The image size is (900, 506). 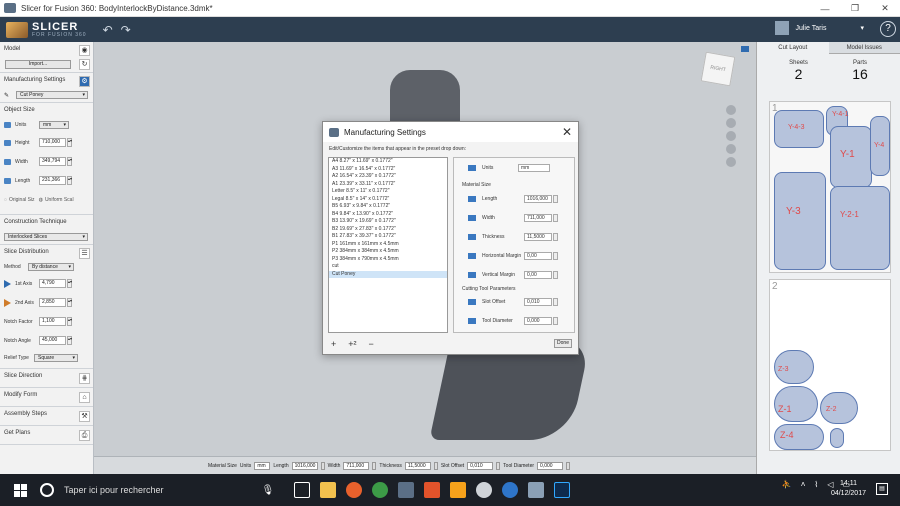 I want to click on bb-slot-offset-input: 0,010, so click(x=480, y=465).